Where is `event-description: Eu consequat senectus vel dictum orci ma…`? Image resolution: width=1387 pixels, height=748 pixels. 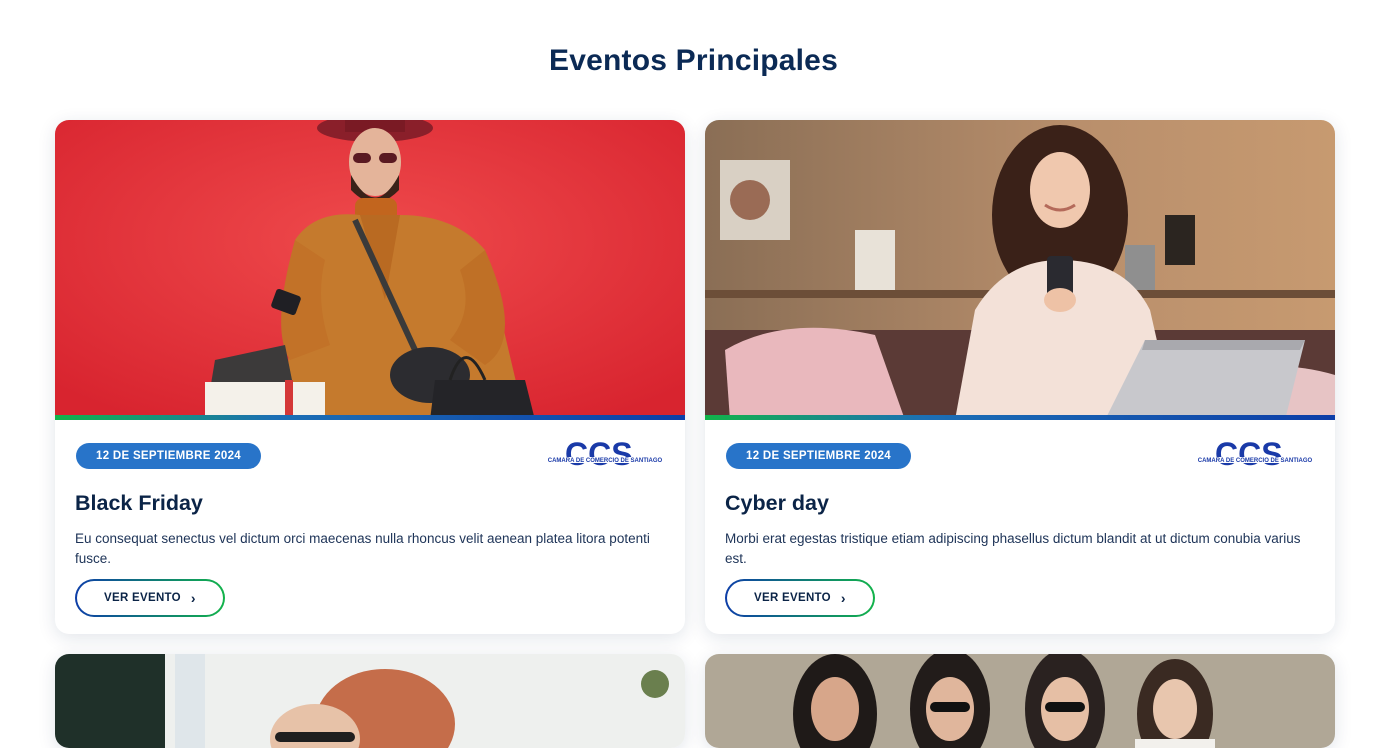
event-description: Eu consequat senectus vel dictum orci ma… is located at coordinates (362, 548).